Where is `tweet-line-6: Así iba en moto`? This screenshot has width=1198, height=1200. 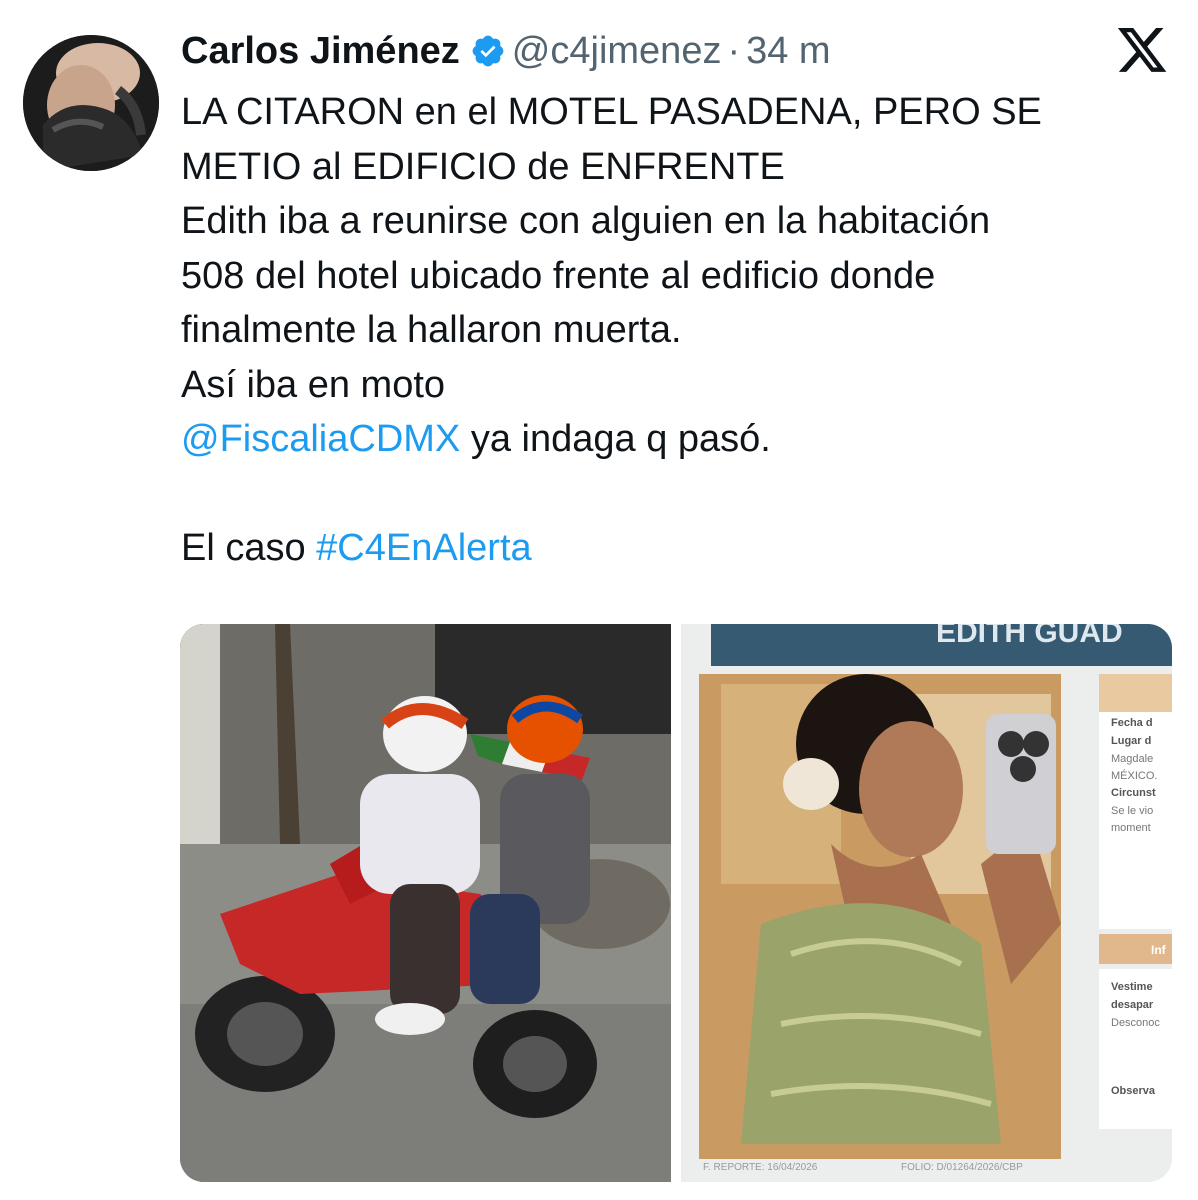
tweet-line-6: Así iba en moto is located at coordinates (313, 384).